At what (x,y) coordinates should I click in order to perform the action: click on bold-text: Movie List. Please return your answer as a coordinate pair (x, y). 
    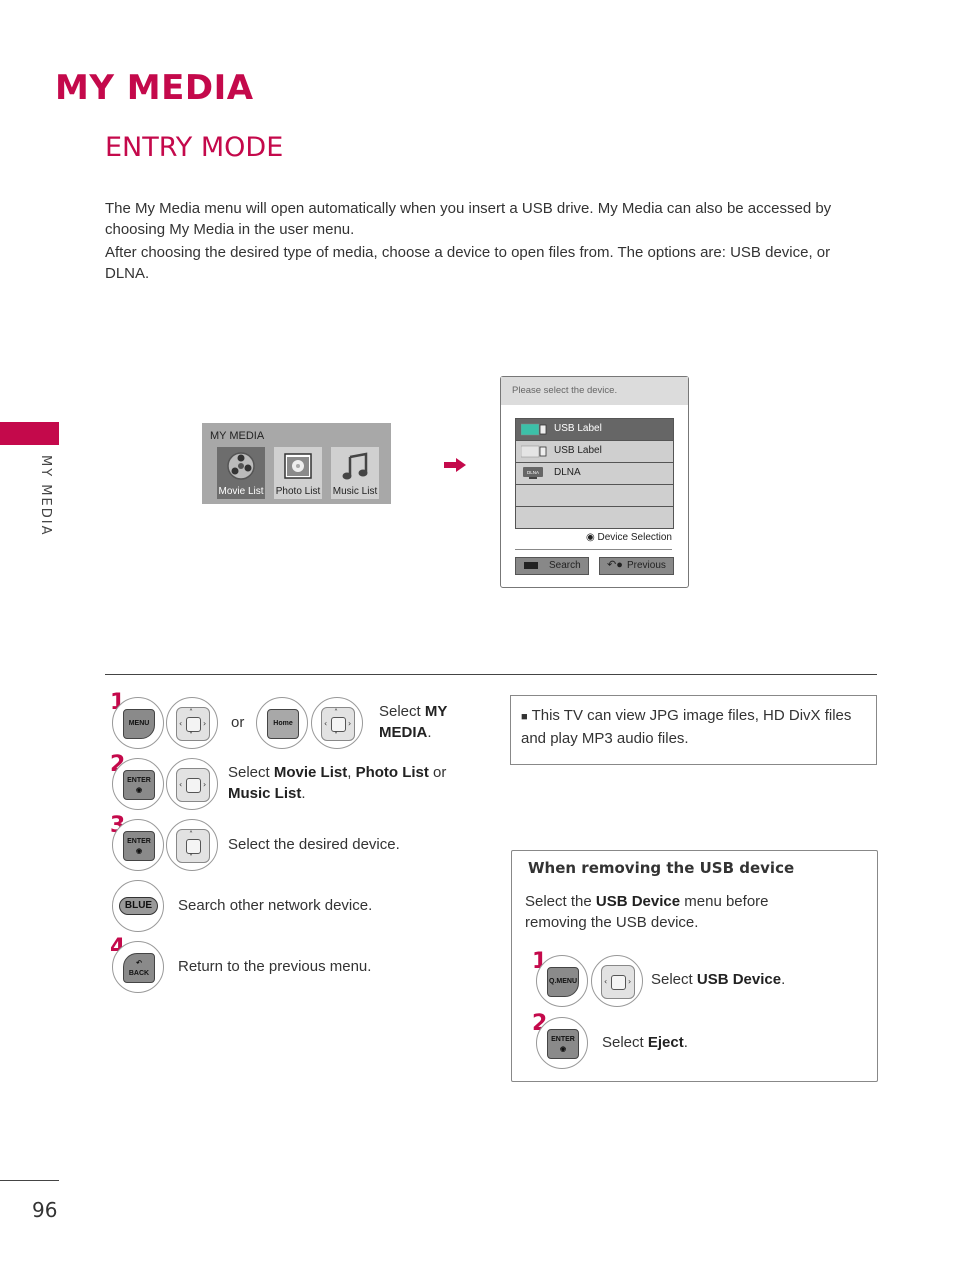
    Looking at the image, I should click on (310, 772).